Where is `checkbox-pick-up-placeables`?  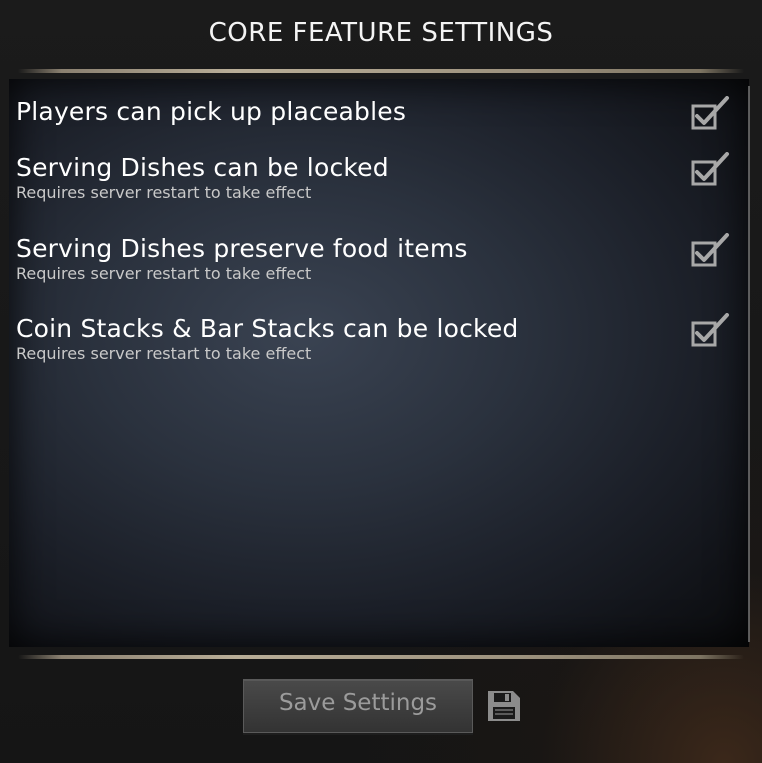
checkbox-pick-up-placeables is located at coordinates (710, 114).